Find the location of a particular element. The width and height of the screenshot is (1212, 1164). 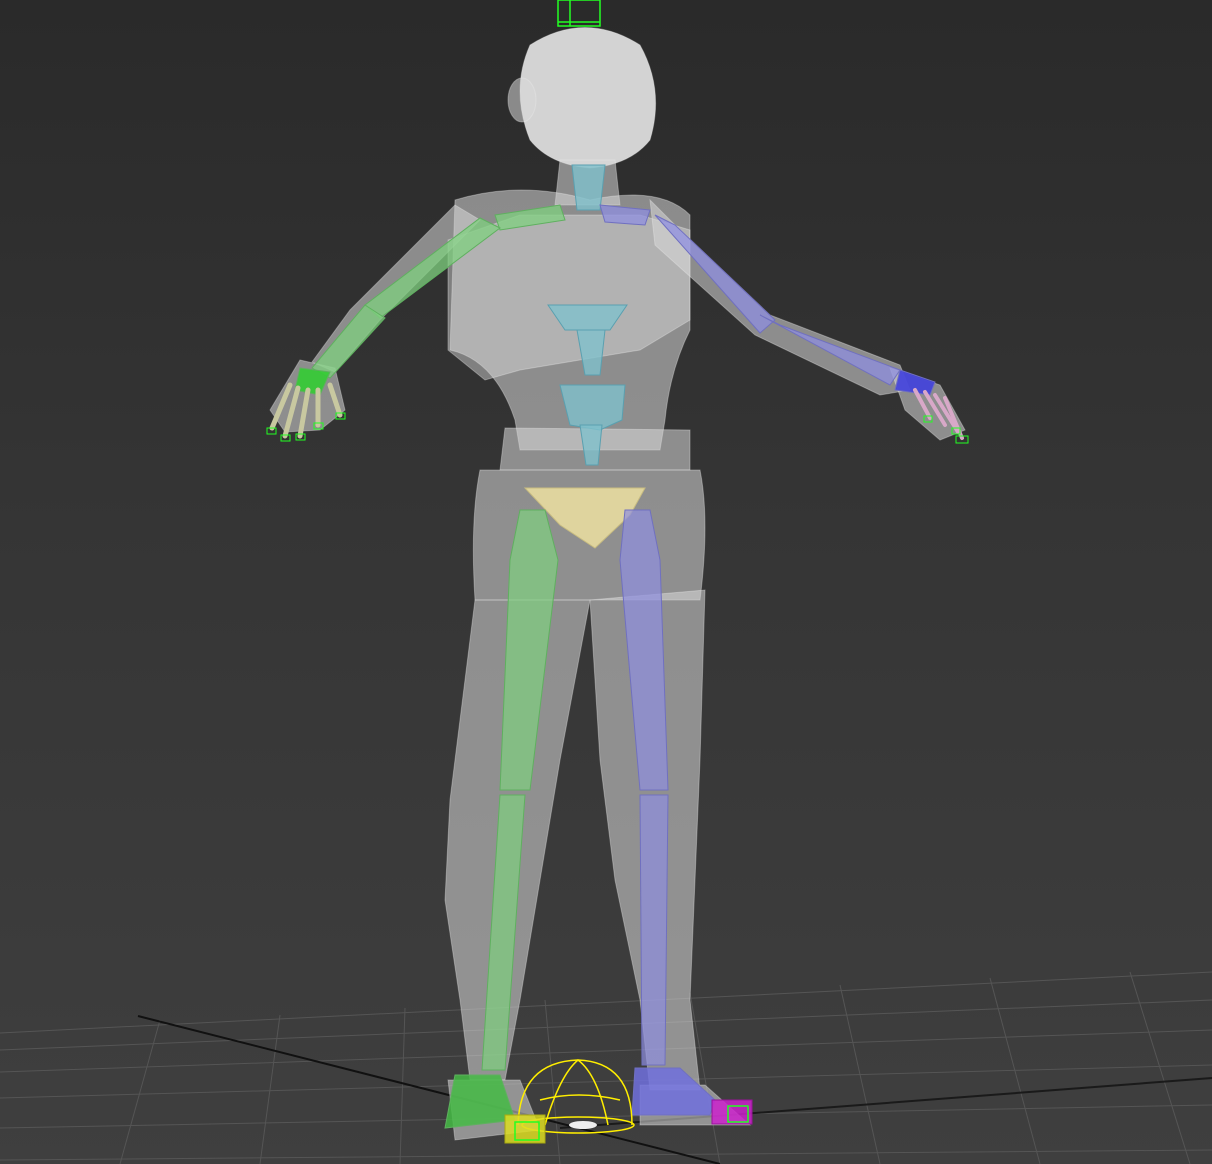

root-center-marker is located at coordinates (583, 1125).